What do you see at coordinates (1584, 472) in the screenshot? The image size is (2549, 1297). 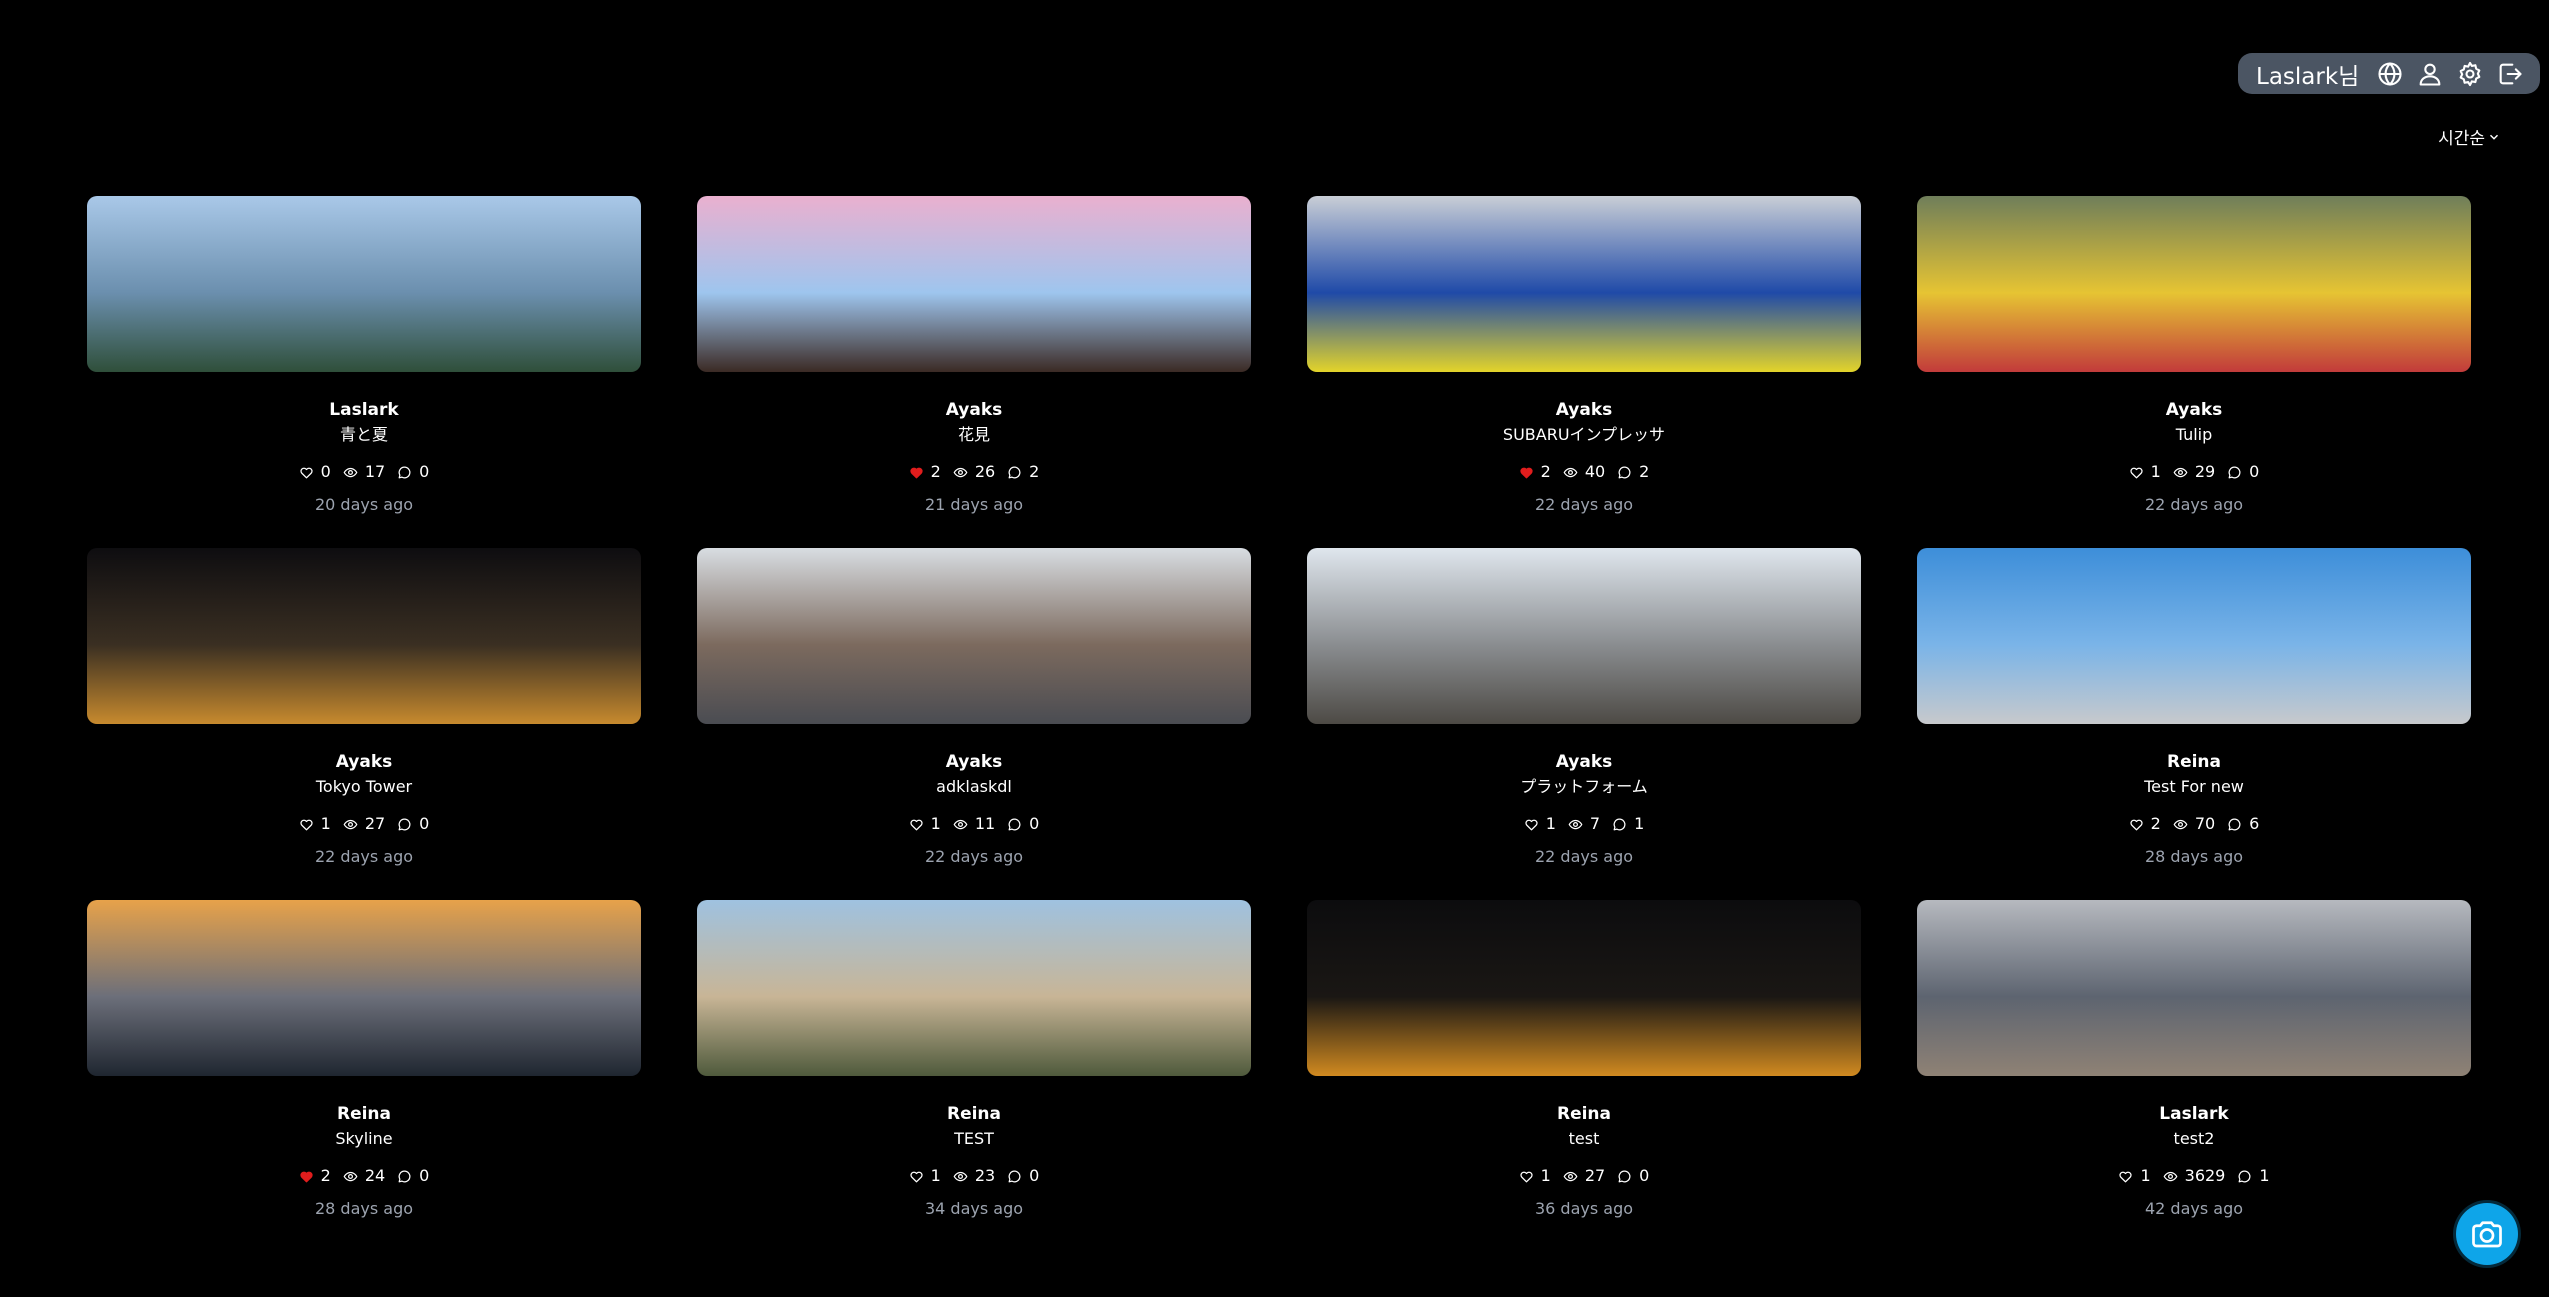 I see `view-count: 40` at bounding box center [1584, 472].